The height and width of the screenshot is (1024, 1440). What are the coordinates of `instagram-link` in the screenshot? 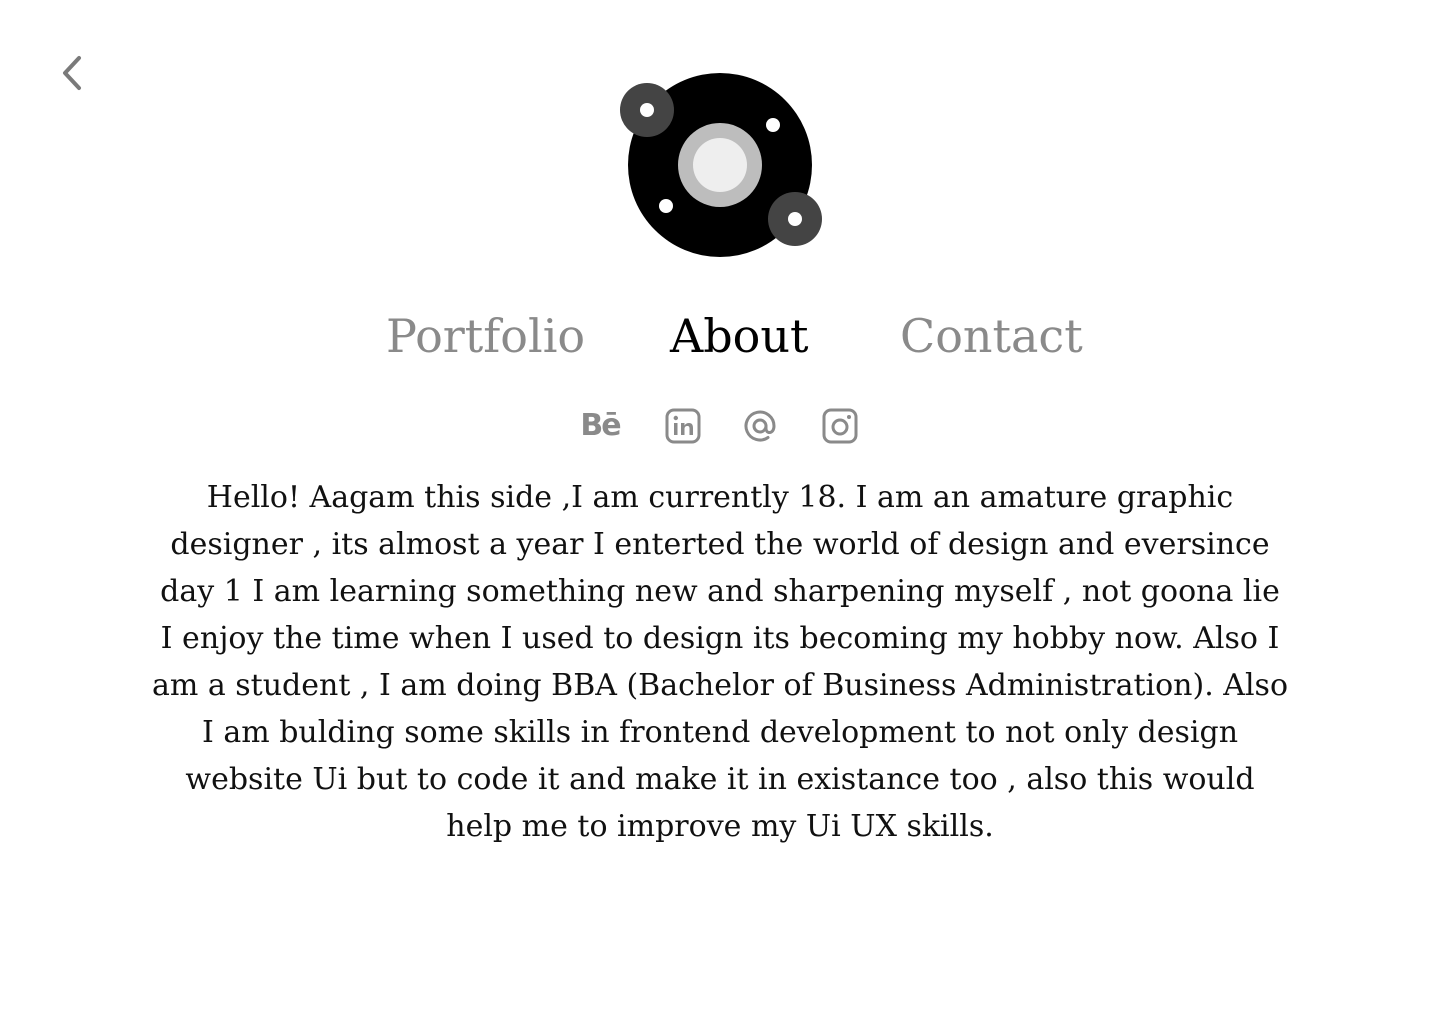 It's located at (840, 426).